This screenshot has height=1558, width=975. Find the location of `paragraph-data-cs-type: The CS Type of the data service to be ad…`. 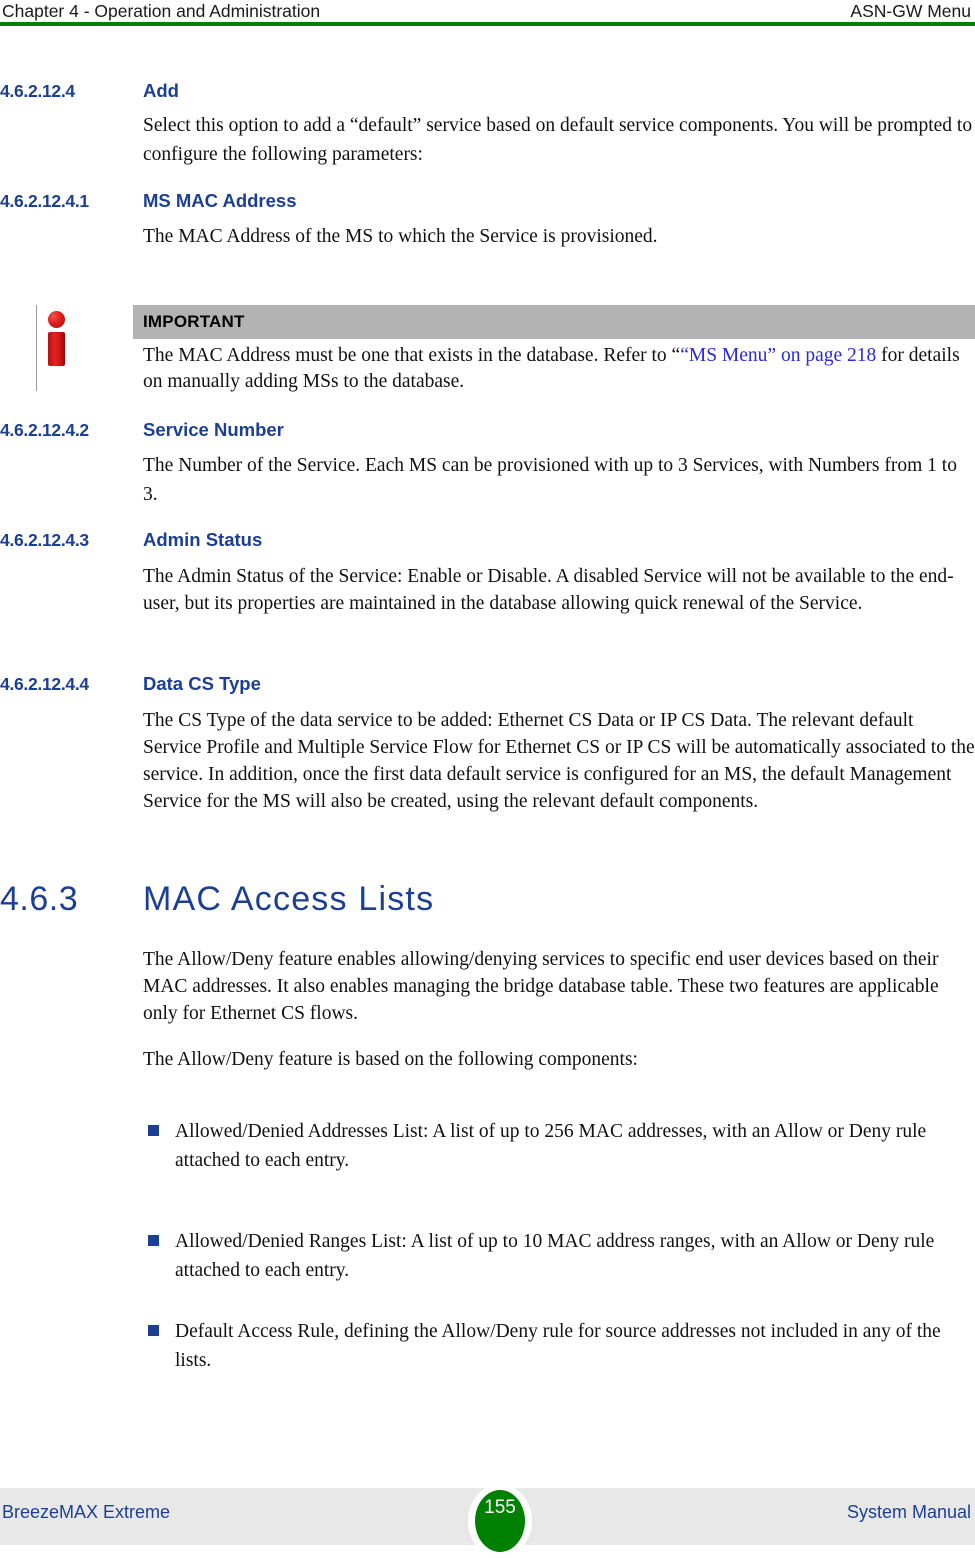

paragraph-data-cs-type: The CS Type of the data service to be ad… is located at coordinates (559, 761).